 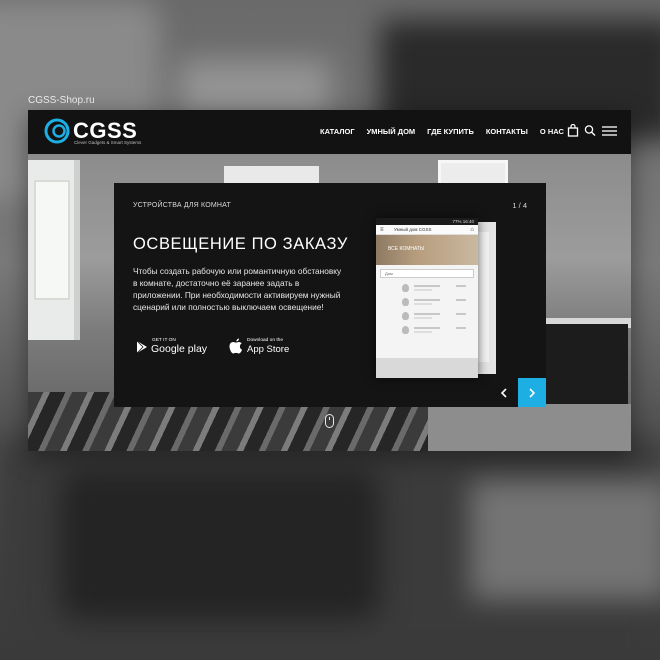 I want to click on app-store-small-label: Download on the, so click(x=265, y=340).